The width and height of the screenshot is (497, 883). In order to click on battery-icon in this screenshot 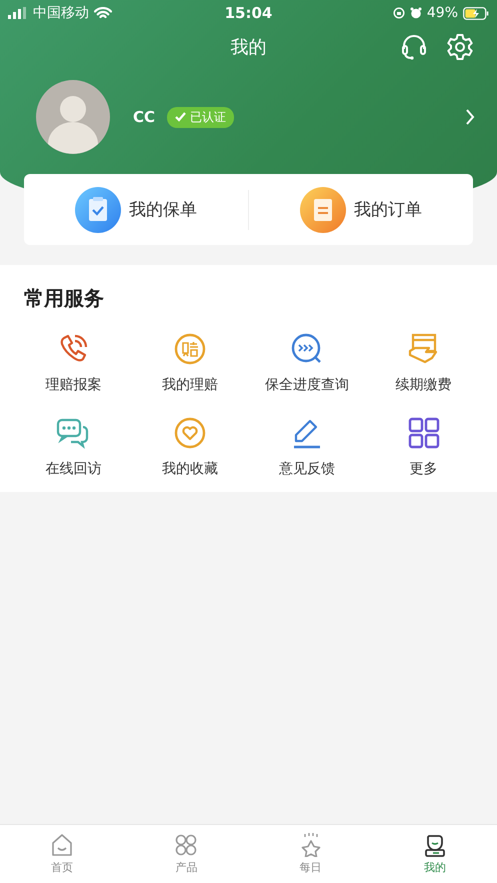, I will do `click(476, 13)`.